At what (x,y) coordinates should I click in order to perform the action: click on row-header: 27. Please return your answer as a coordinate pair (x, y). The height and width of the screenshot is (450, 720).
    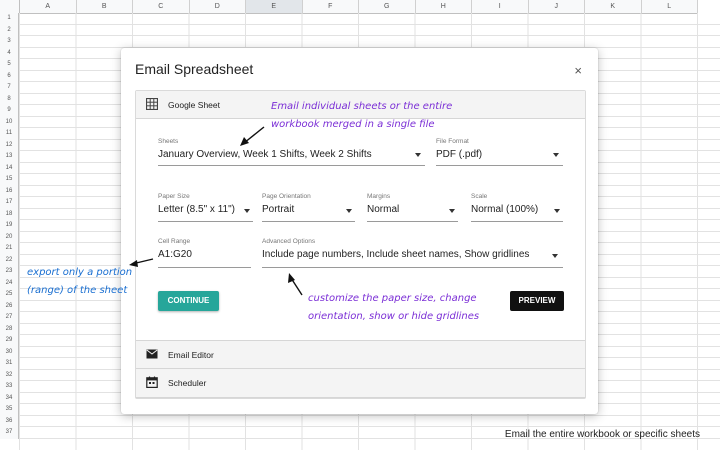
    Looking at the image, I should click on (9, 318).